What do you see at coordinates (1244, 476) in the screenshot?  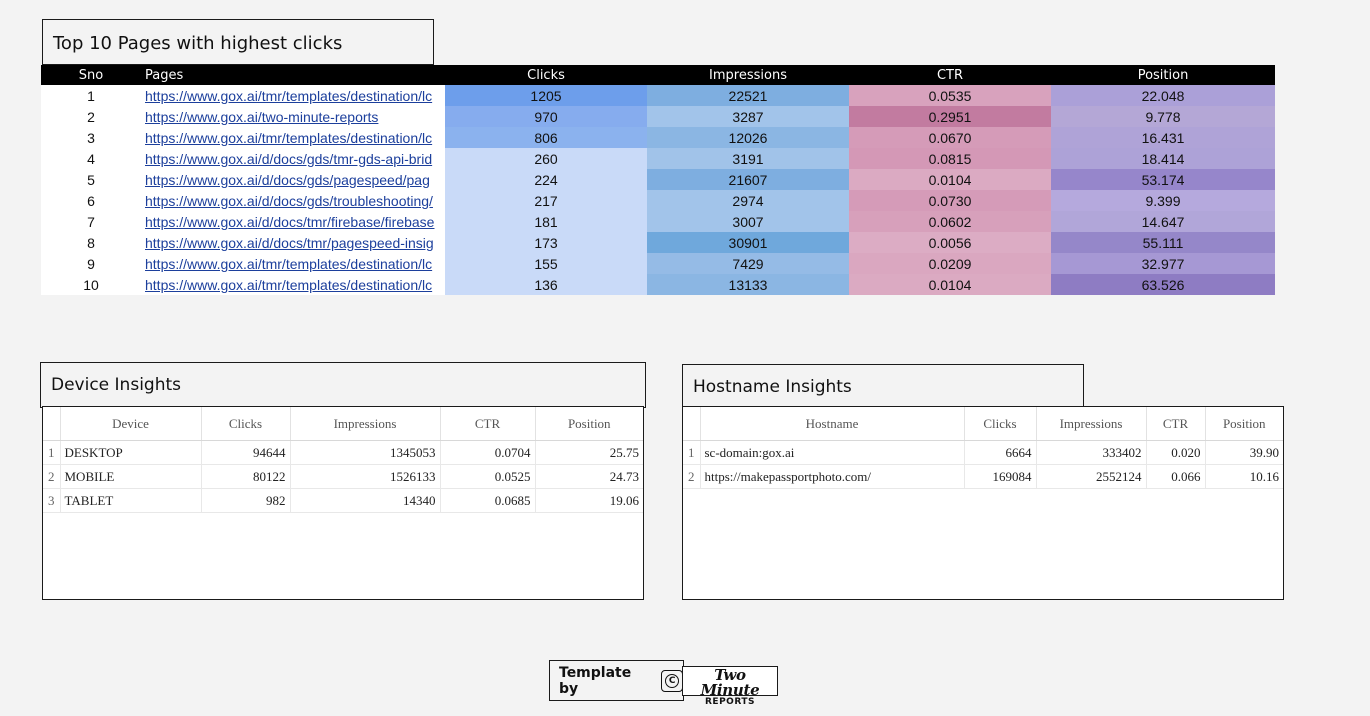 I see `row-position: 10.16` at bounding box center [1244, 476].